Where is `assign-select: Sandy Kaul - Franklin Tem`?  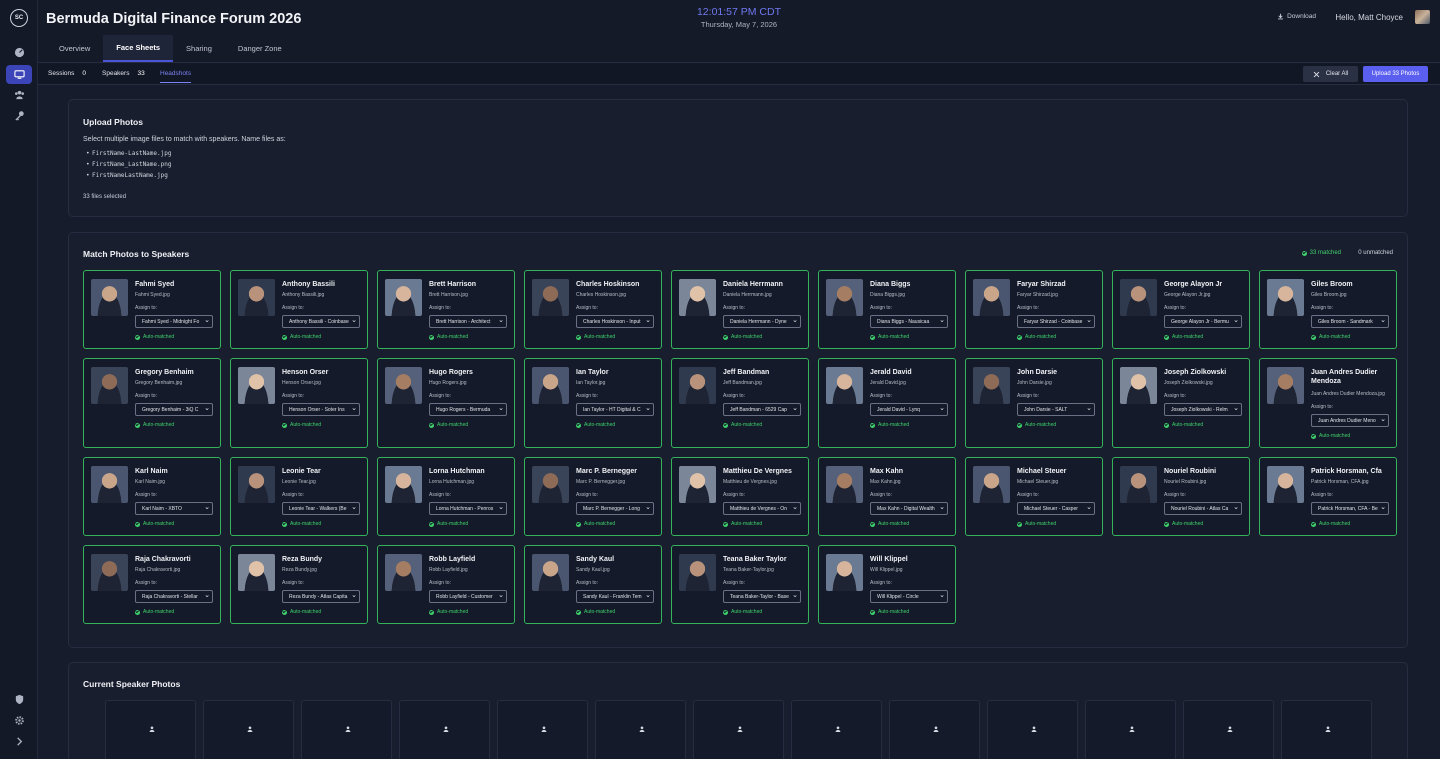
assign-select: Sandy Kaul - Franklin Tem is located at coordinates (615, 596).